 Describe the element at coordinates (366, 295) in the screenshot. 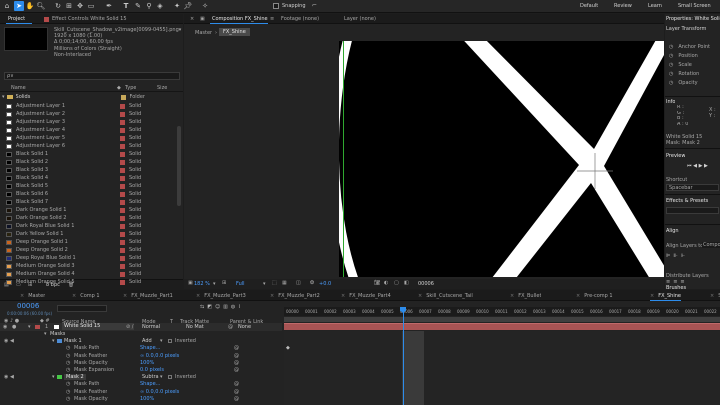

I see `timeline-tab: × FX_Muzzle_Part4` at that location.